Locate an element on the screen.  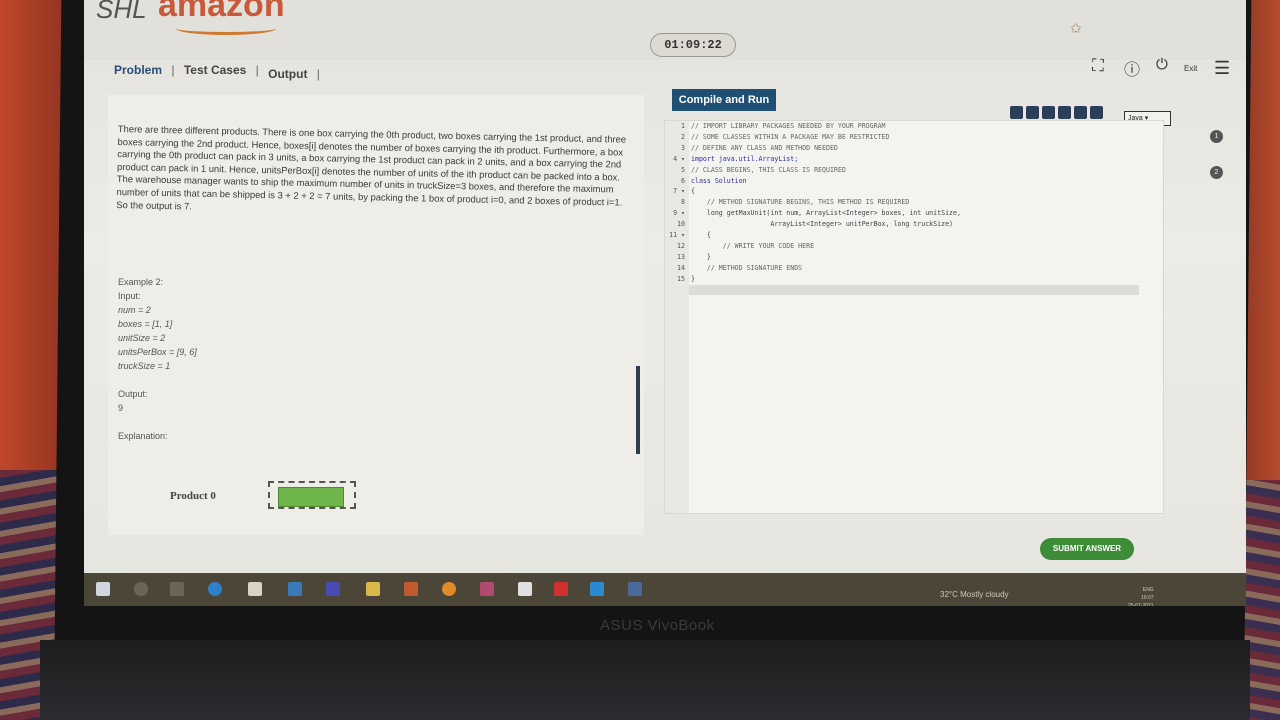
reset-icon is located at coordinates (1016, 112).